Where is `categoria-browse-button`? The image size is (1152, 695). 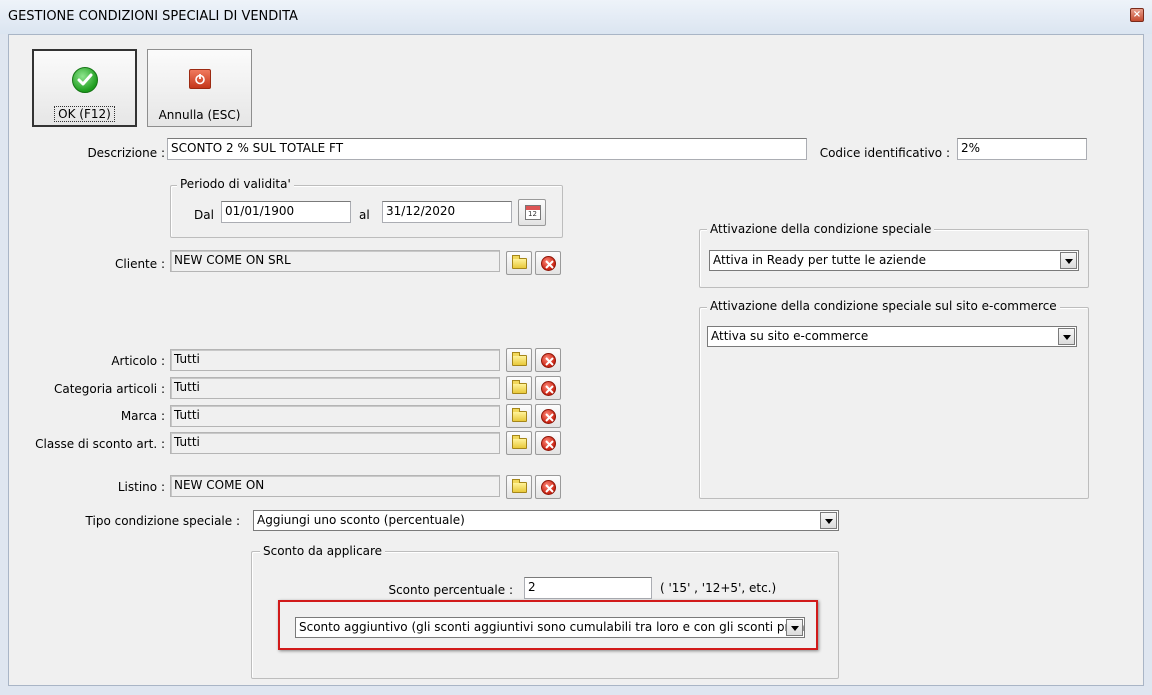 categoria-browse-button is located at coordinates (519, 388).